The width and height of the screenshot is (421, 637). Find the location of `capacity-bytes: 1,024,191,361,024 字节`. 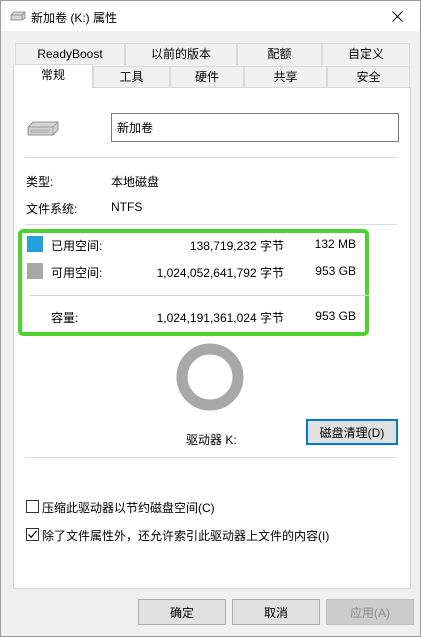

capacity-bytes: 1,024,191,361,024 字节 is located at coordinates (220, 318).